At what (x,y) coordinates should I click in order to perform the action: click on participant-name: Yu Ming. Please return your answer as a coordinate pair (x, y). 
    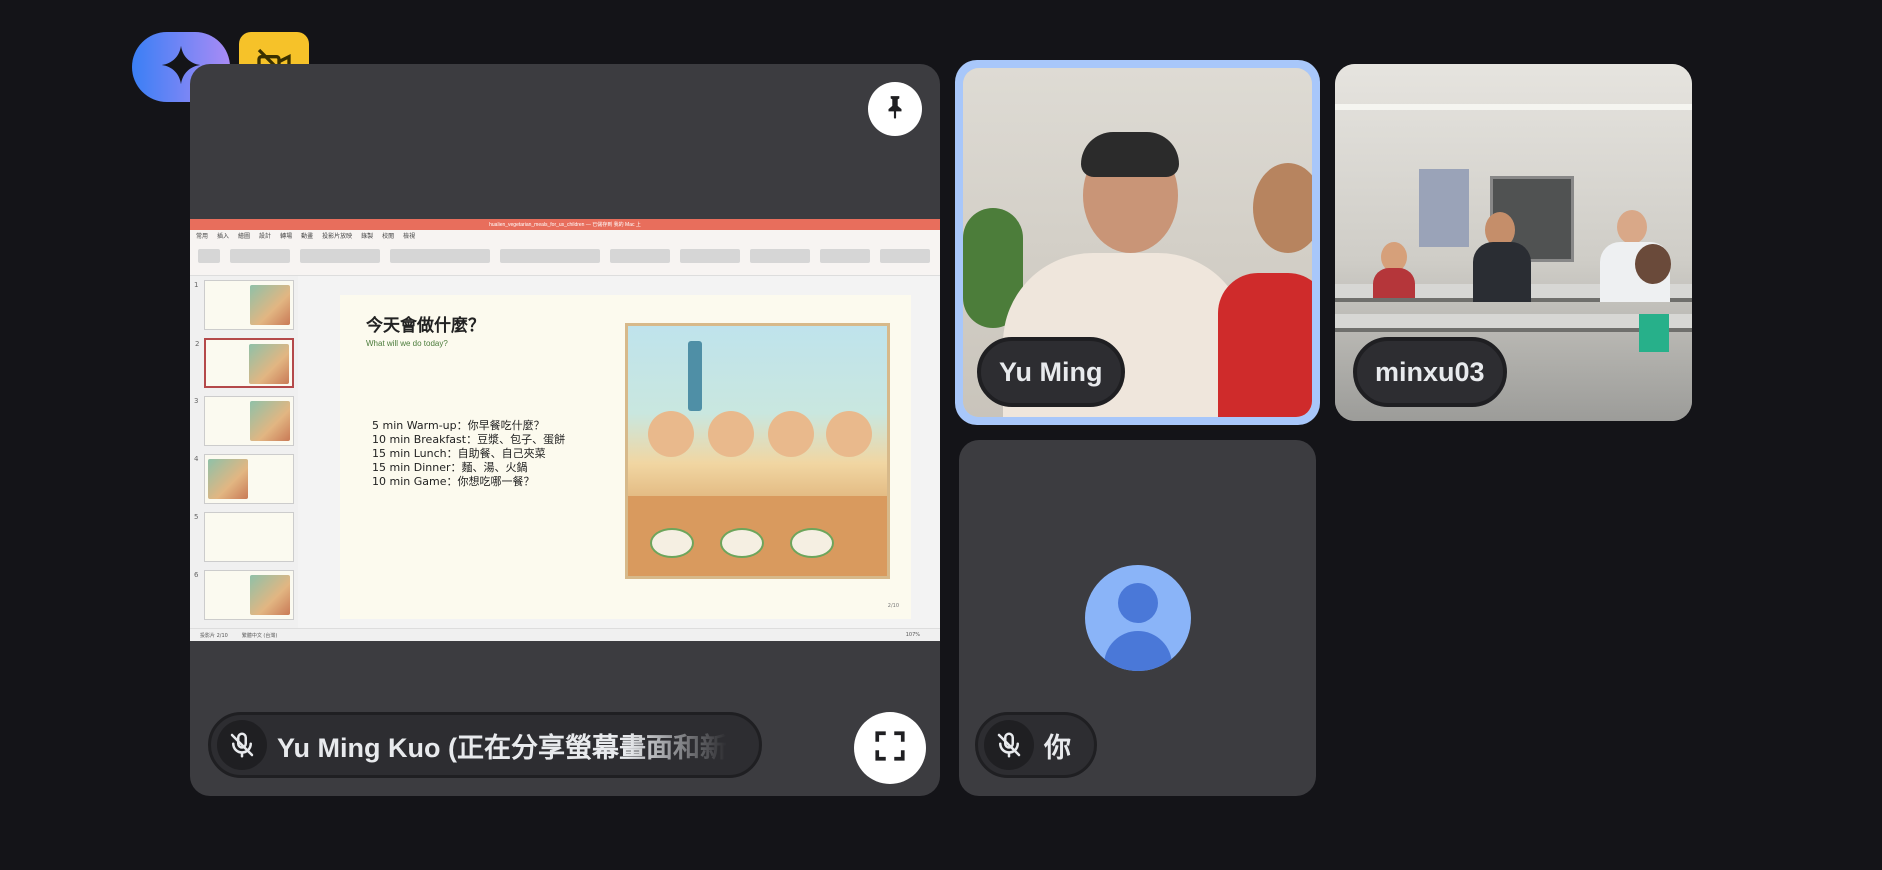
    Looking at the image, I should click on (1051, 371).